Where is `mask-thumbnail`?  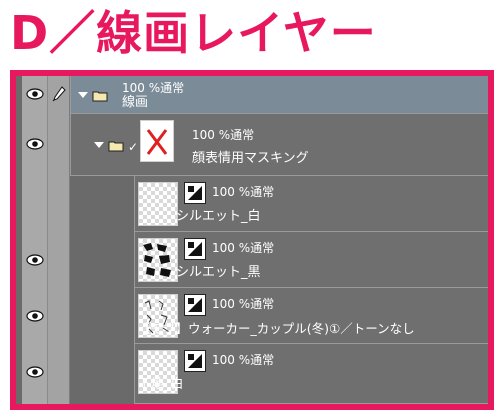 mask-thumbnail is located at coordinates (157, 141).